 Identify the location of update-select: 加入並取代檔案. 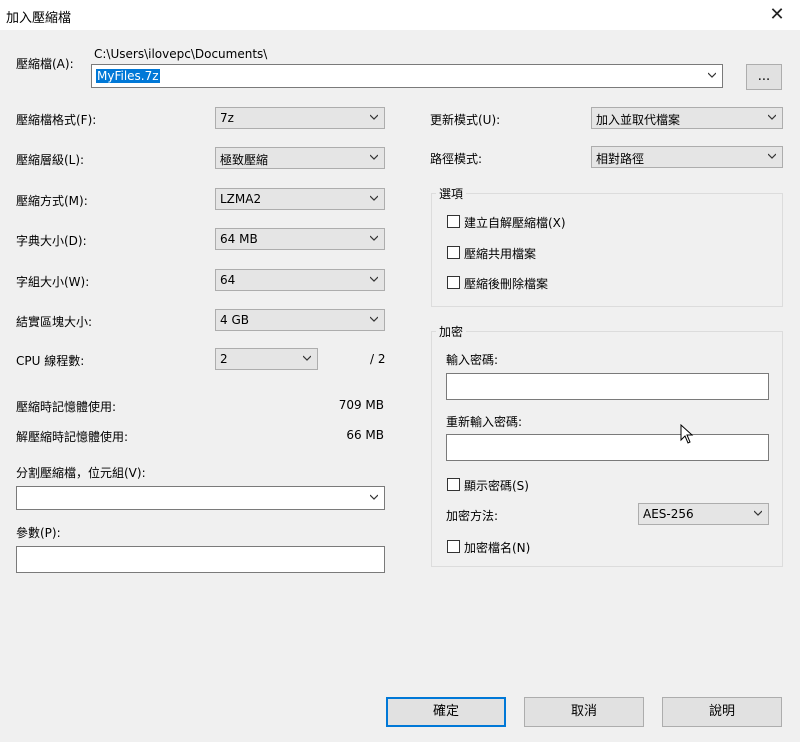
(687, 118).